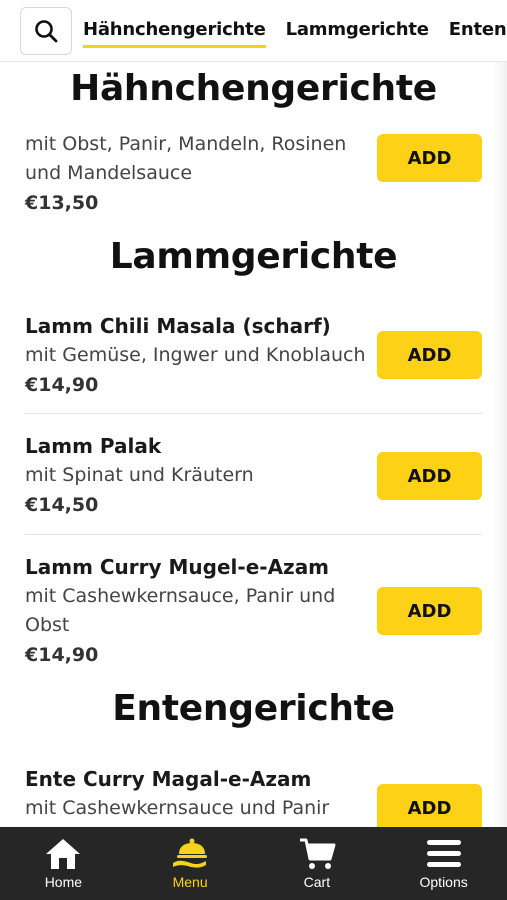  I want to click on bottom-nav: Home Menu Cart Options, so click(253, 863).